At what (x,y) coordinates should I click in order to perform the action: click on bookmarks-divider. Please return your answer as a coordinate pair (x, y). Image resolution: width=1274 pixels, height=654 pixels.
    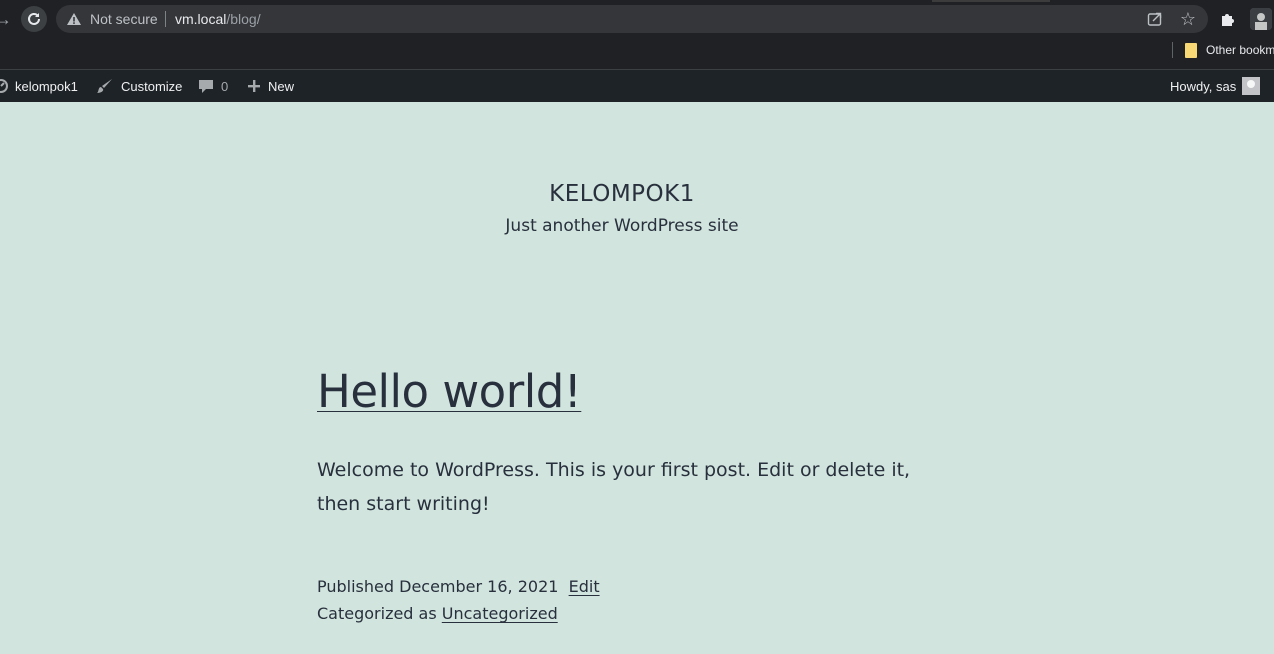
    Looking at the image, I should click on (1172, 50).